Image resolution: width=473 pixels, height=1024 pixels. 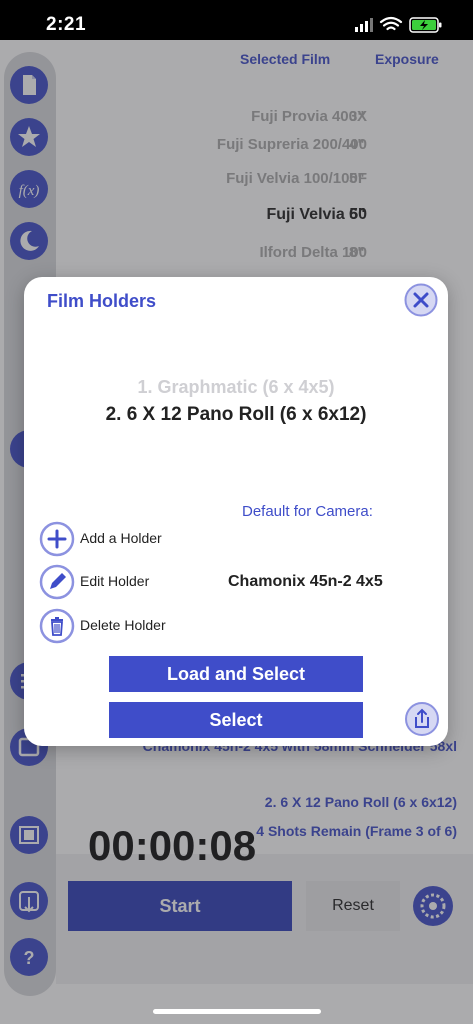 What do you see at coordinates (121, 538) in the screenshot?
I see `add-holder-label: Add a Holder` at bounding box center [121, 538].